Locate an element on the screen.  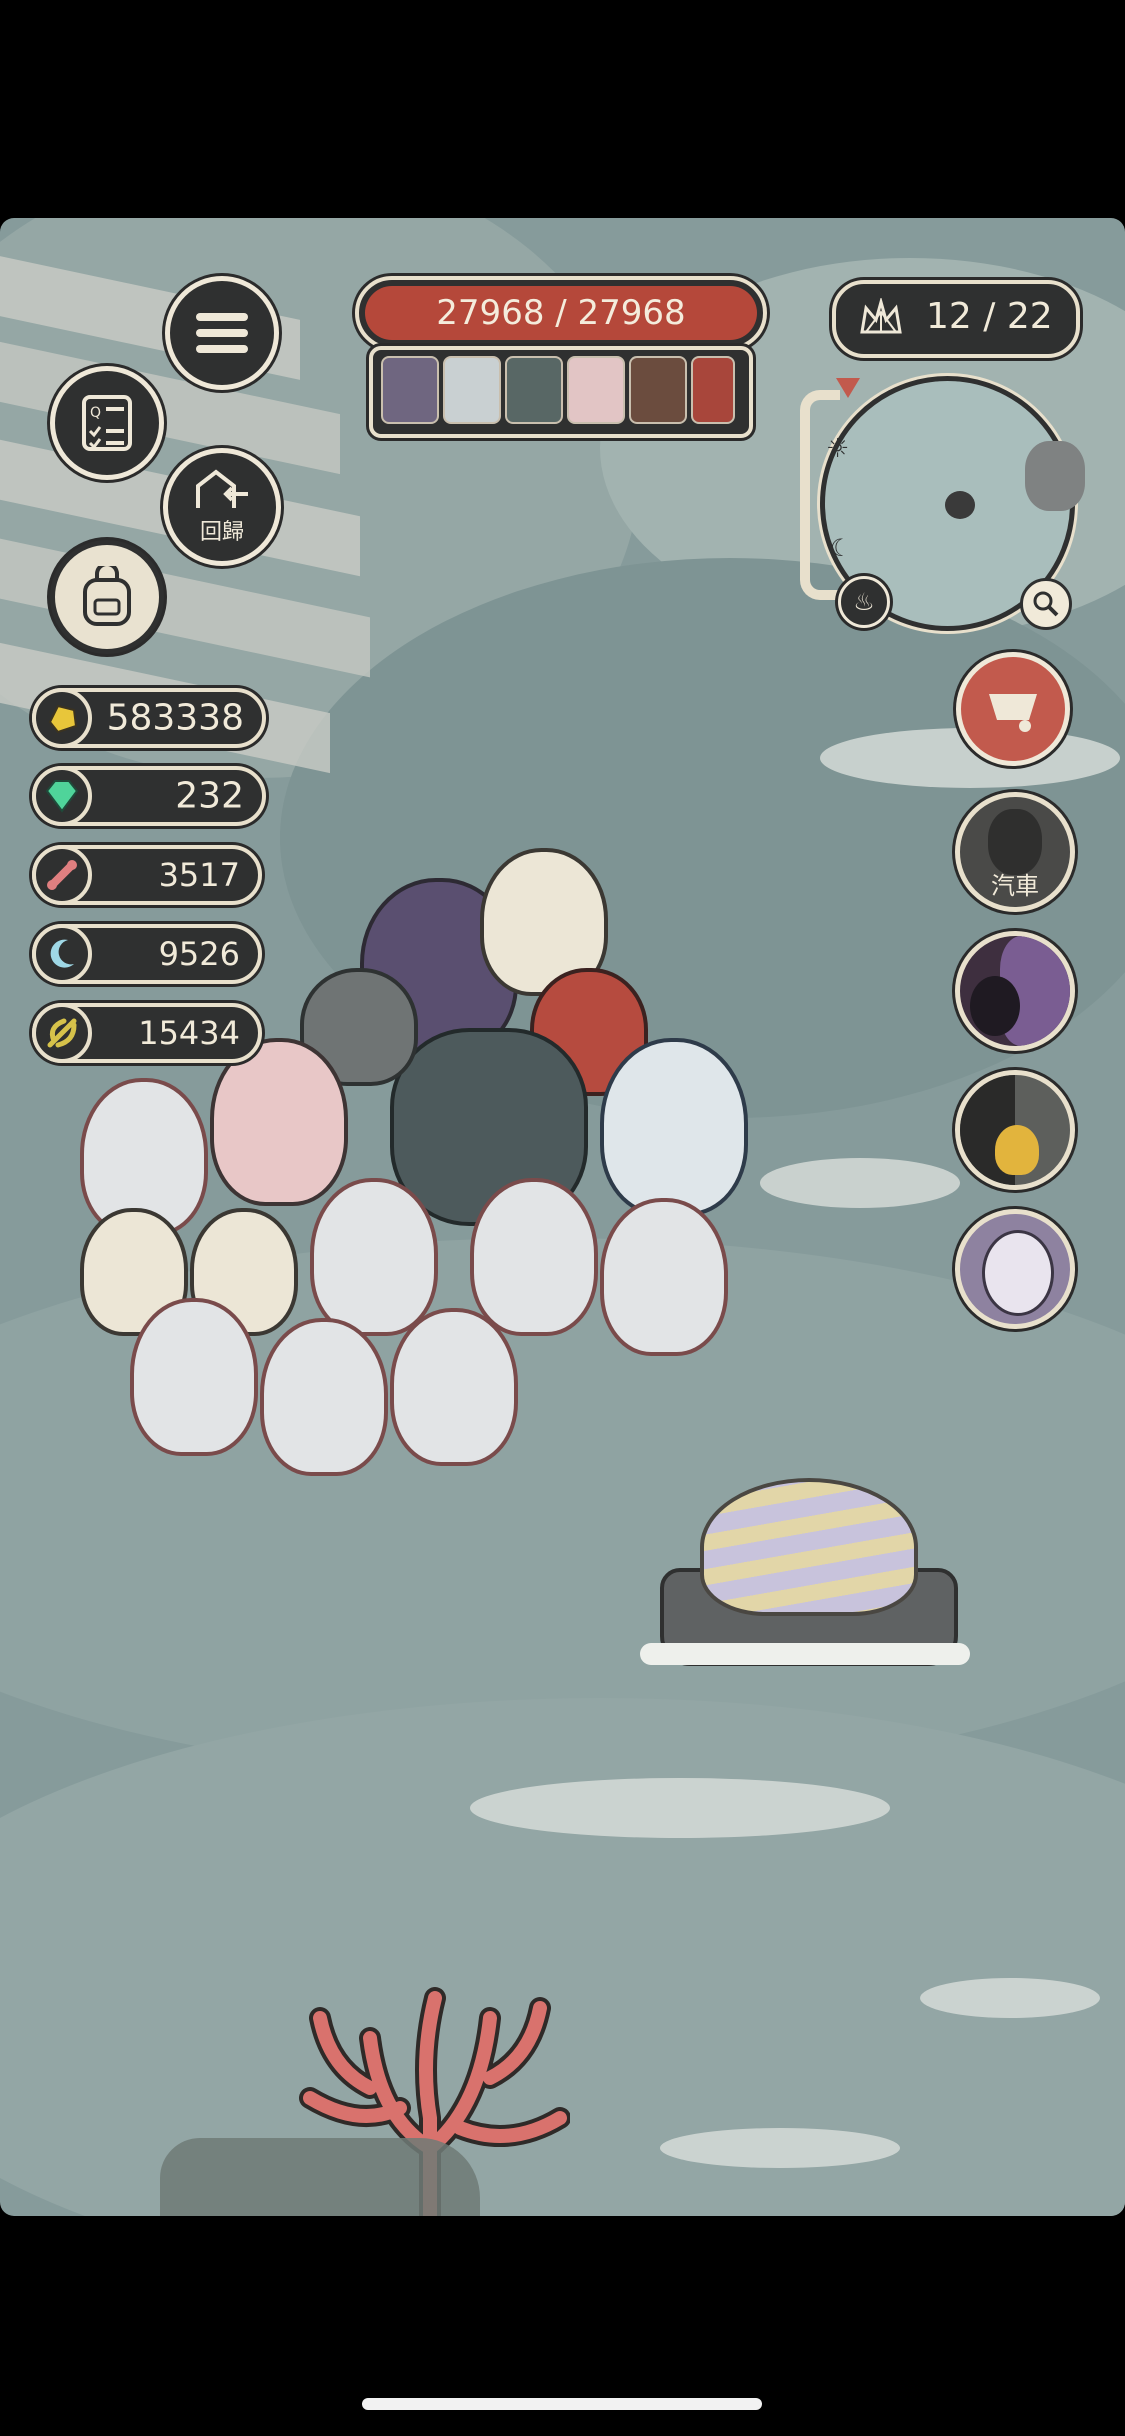
party-count-badge: 12 / 22 is located at coordinates (956, 319).